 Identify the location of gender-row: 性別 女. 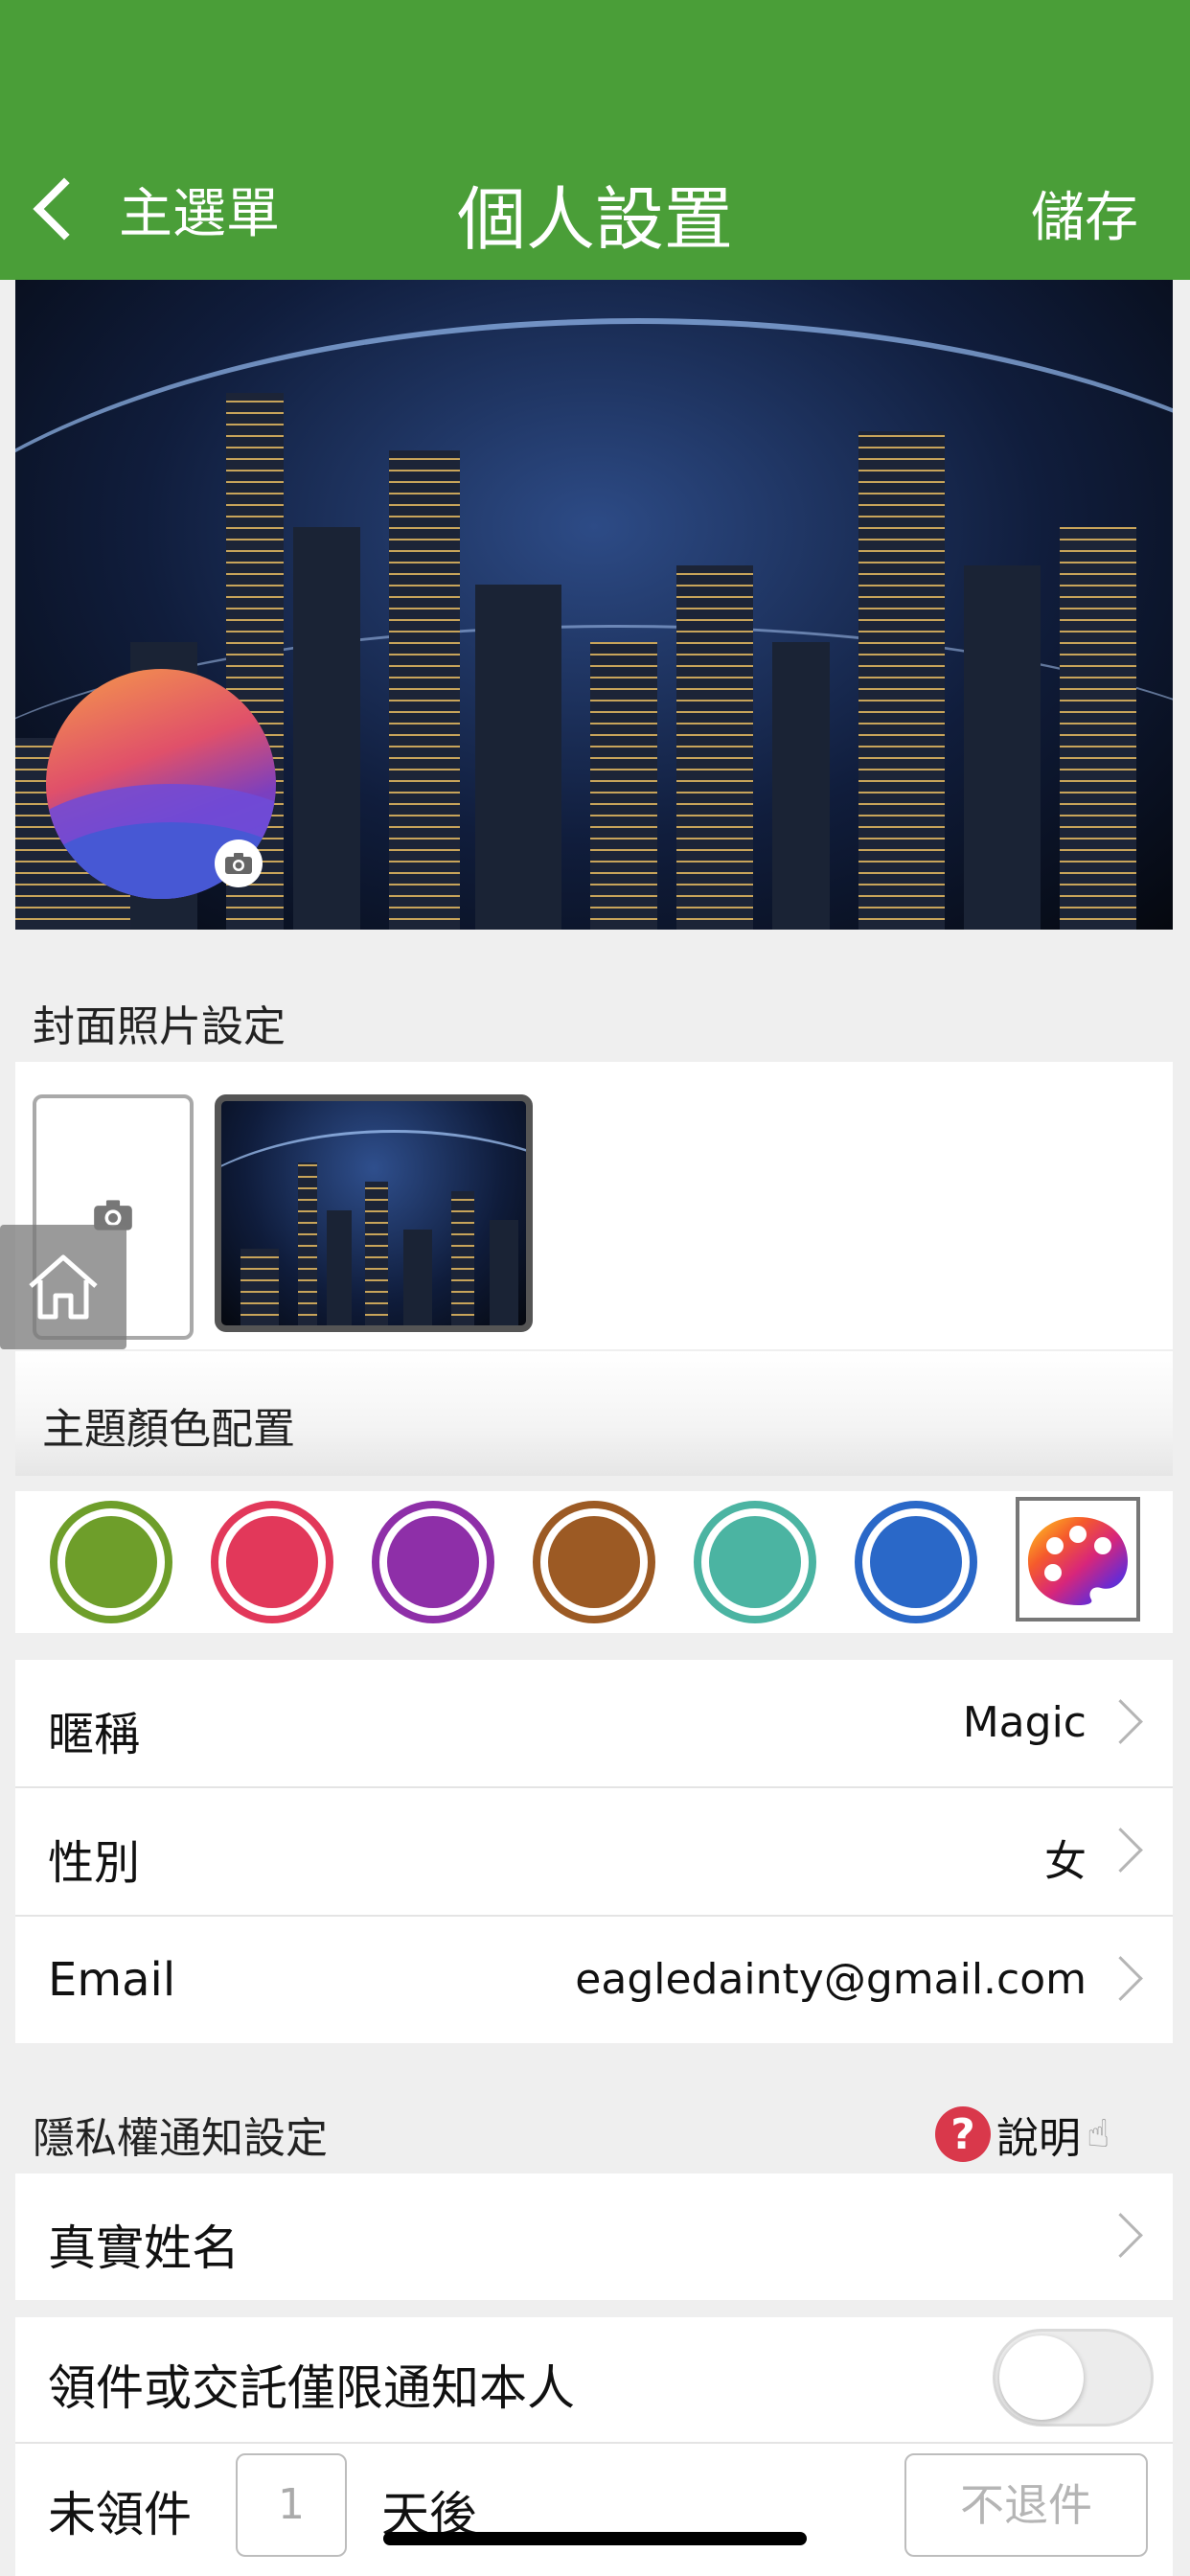
(594, 1851).